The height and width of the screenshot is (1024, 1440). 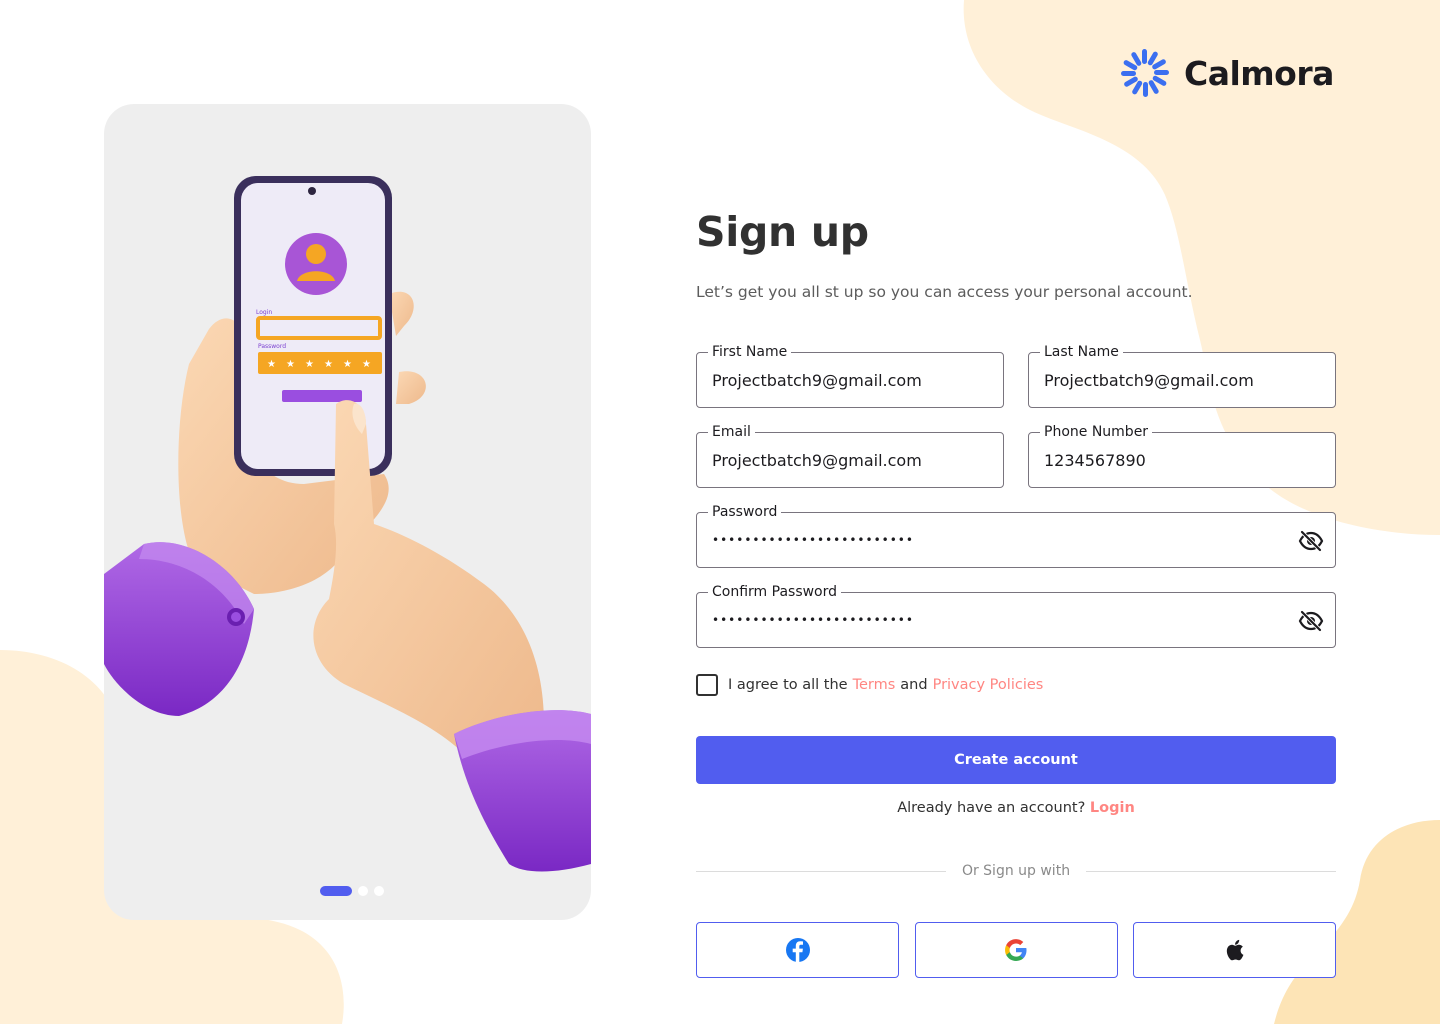 What do you see at coordinates (264, 312) in the screenshot?
I see `phone-login-label: Login` at bounding box center [264, 312].